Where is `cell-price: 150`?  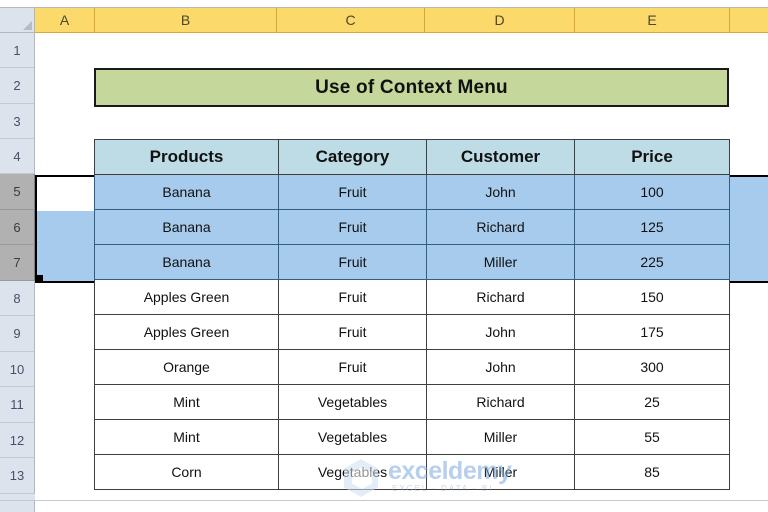
cell-price: 150 is located at coordinates (652, 297).